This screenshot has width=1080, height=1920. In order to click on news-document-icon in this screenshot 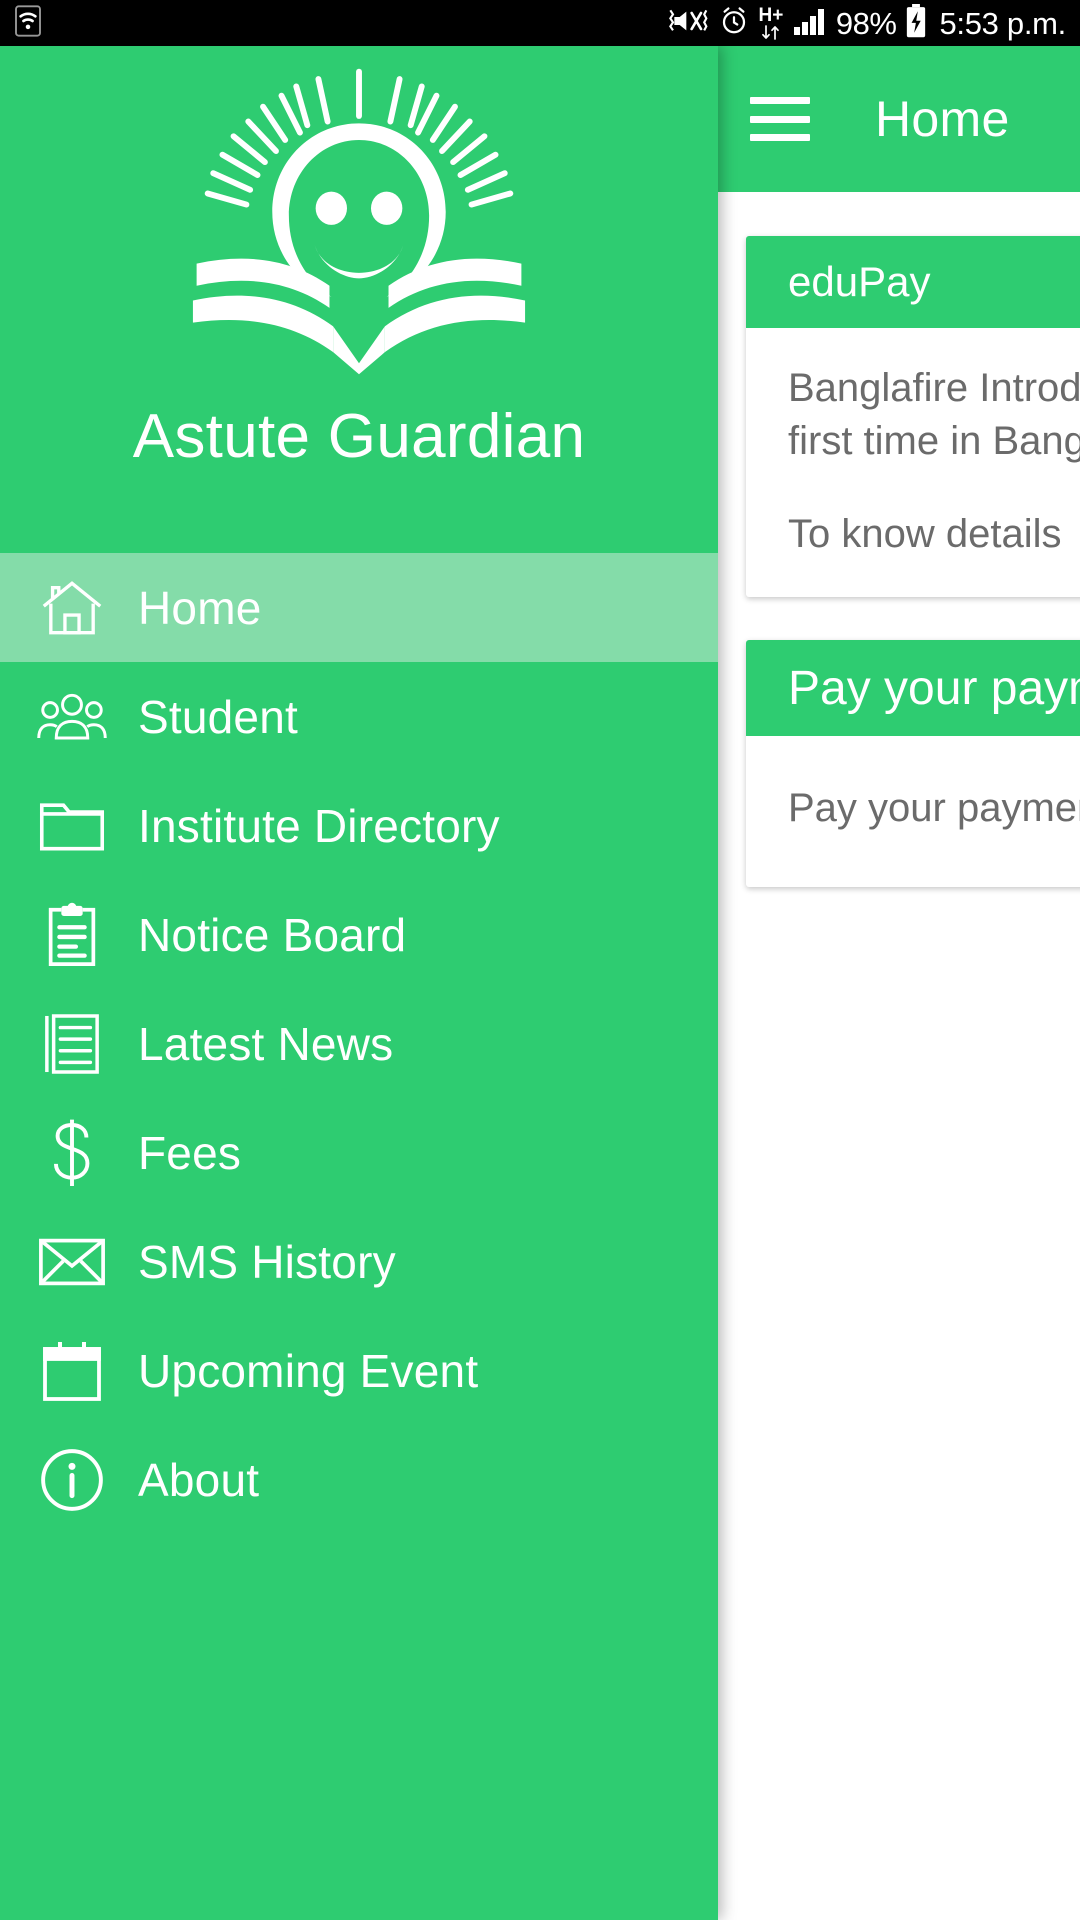, I will do `click(72, 1044)`.